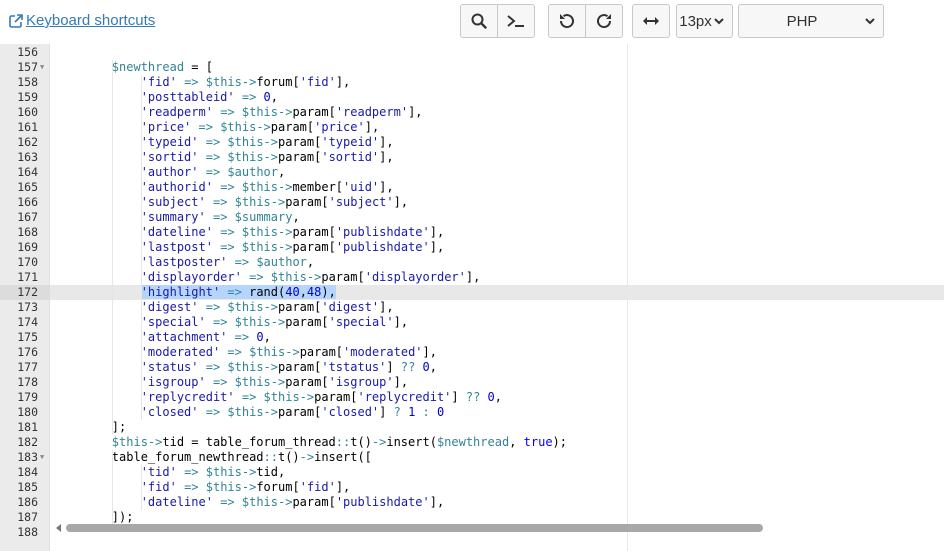 This screenshot has height=551, width=944. I want to click on line-code: 'author' => $author,, so click(213, 172).